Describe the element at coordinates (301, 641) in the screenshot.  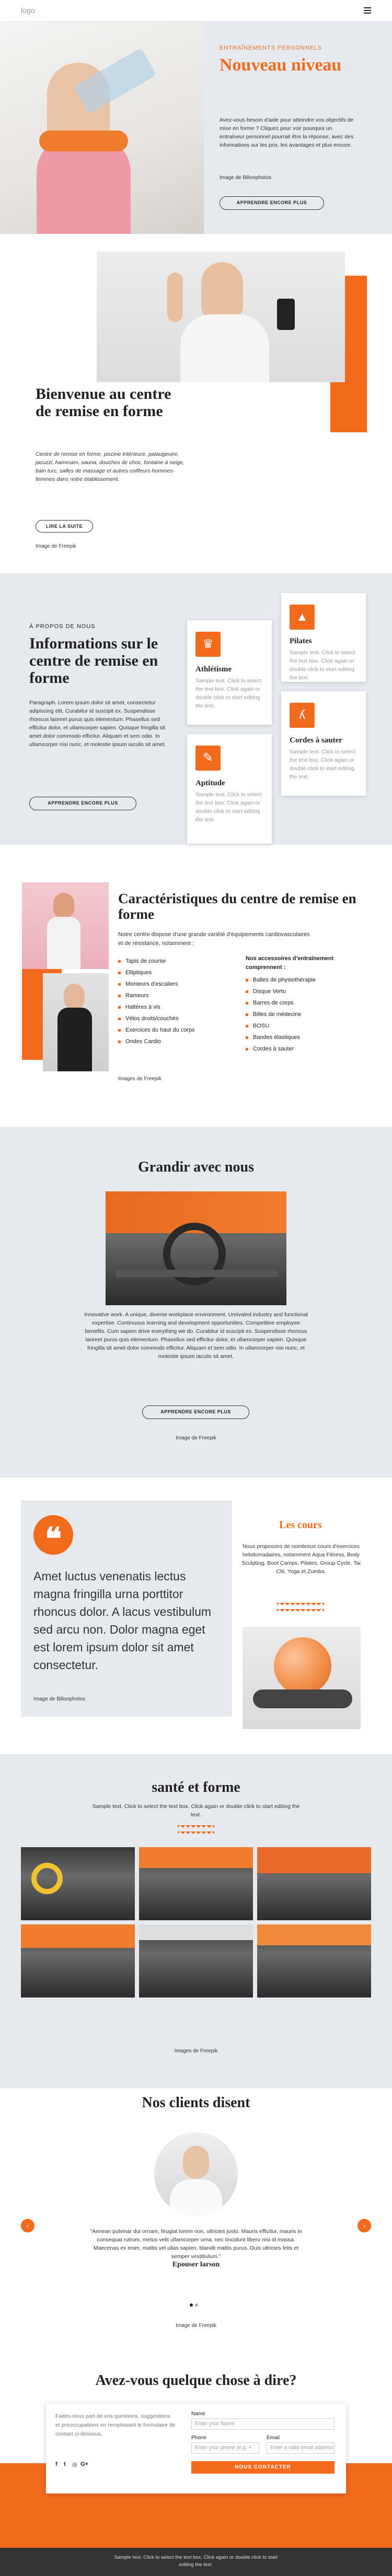
I see `card-title: Pilates` at that location.